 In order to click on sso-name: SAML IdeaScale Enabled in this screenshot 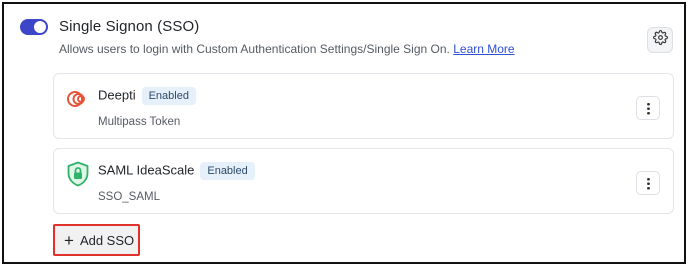, I will do `click(176, 171)`.